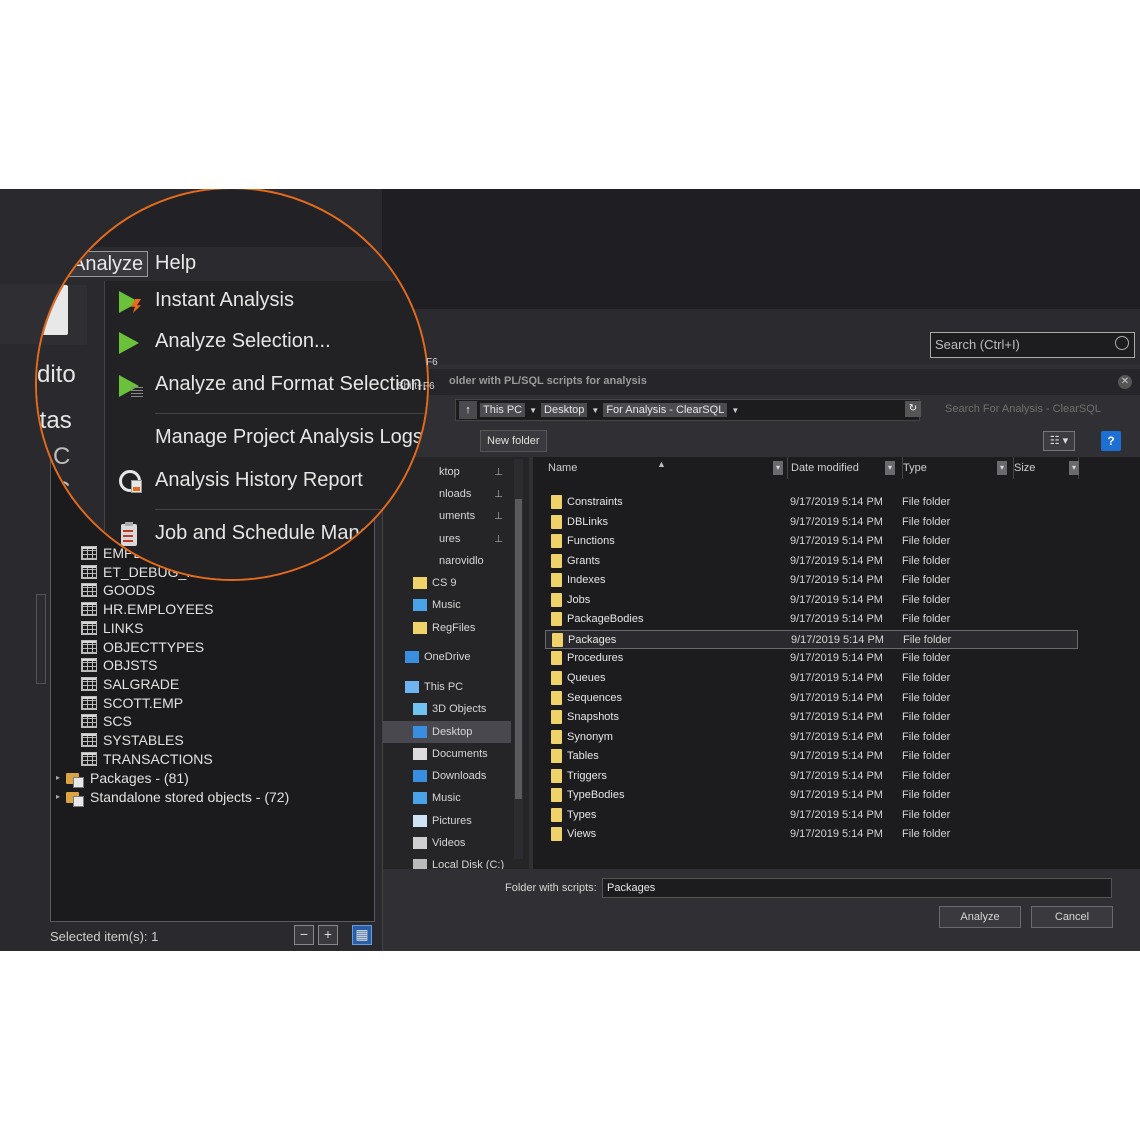 Image resolution: width=1140 pixels, height=1140 pixels. I want to click on close-icon: ✕, so click(1125, 382).